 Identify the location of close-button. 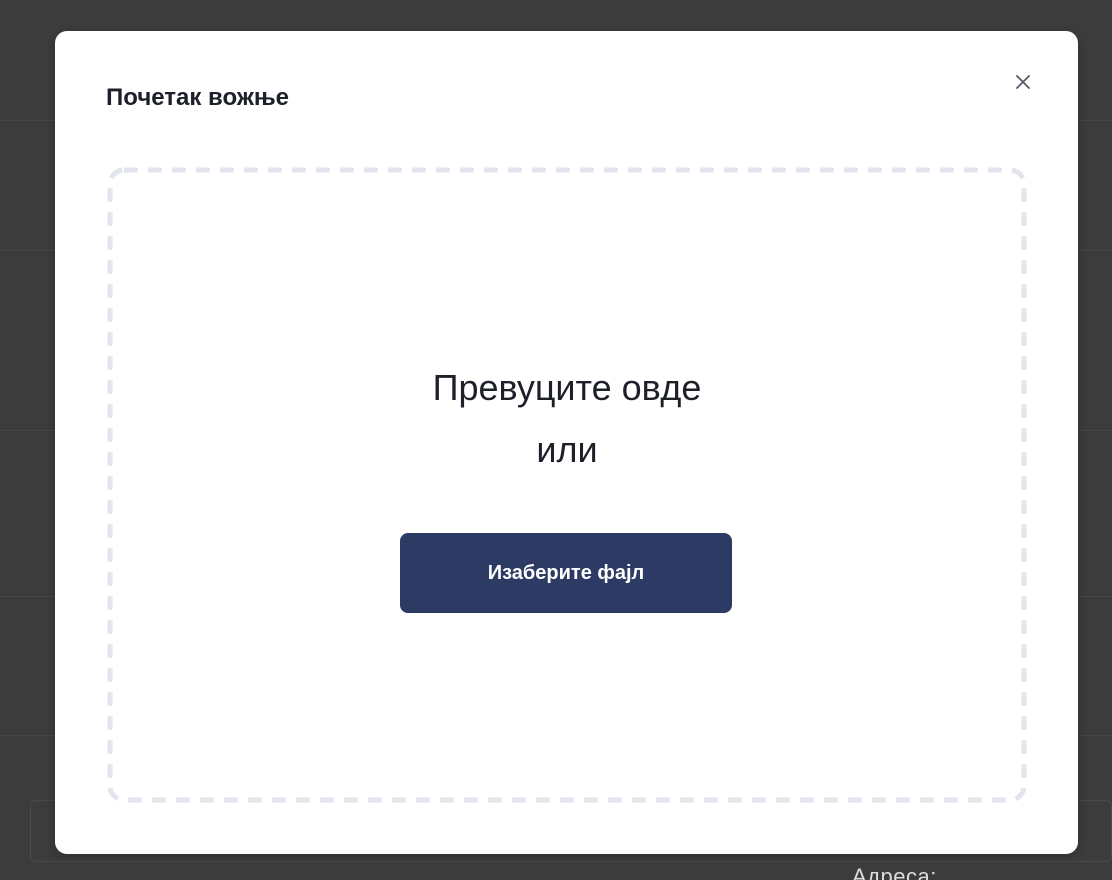
(1023, 82).